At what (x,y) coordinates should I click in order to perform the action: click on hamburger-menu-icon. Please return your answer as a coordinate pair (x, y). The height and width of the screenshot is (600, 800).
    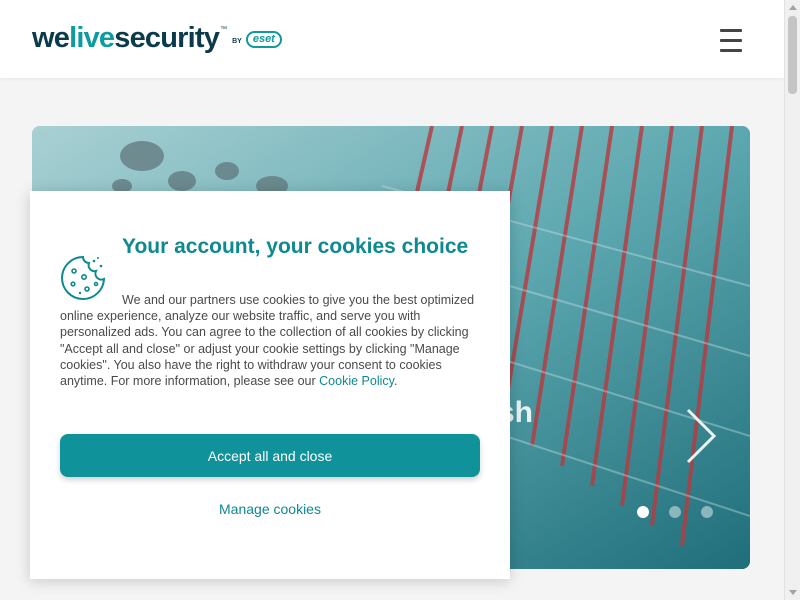
    Looking at the image, I should click on (731, 40).